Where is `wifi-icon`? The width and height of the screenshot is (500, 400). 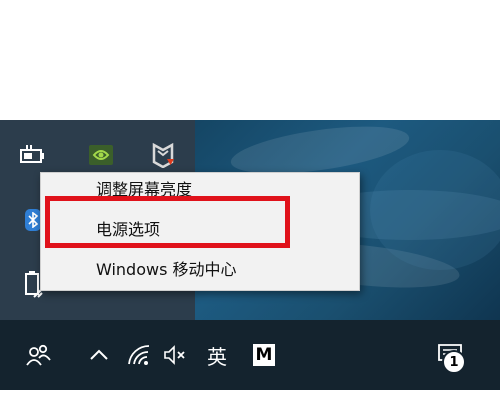 wifi-icon is located at coordinates (139, 355).